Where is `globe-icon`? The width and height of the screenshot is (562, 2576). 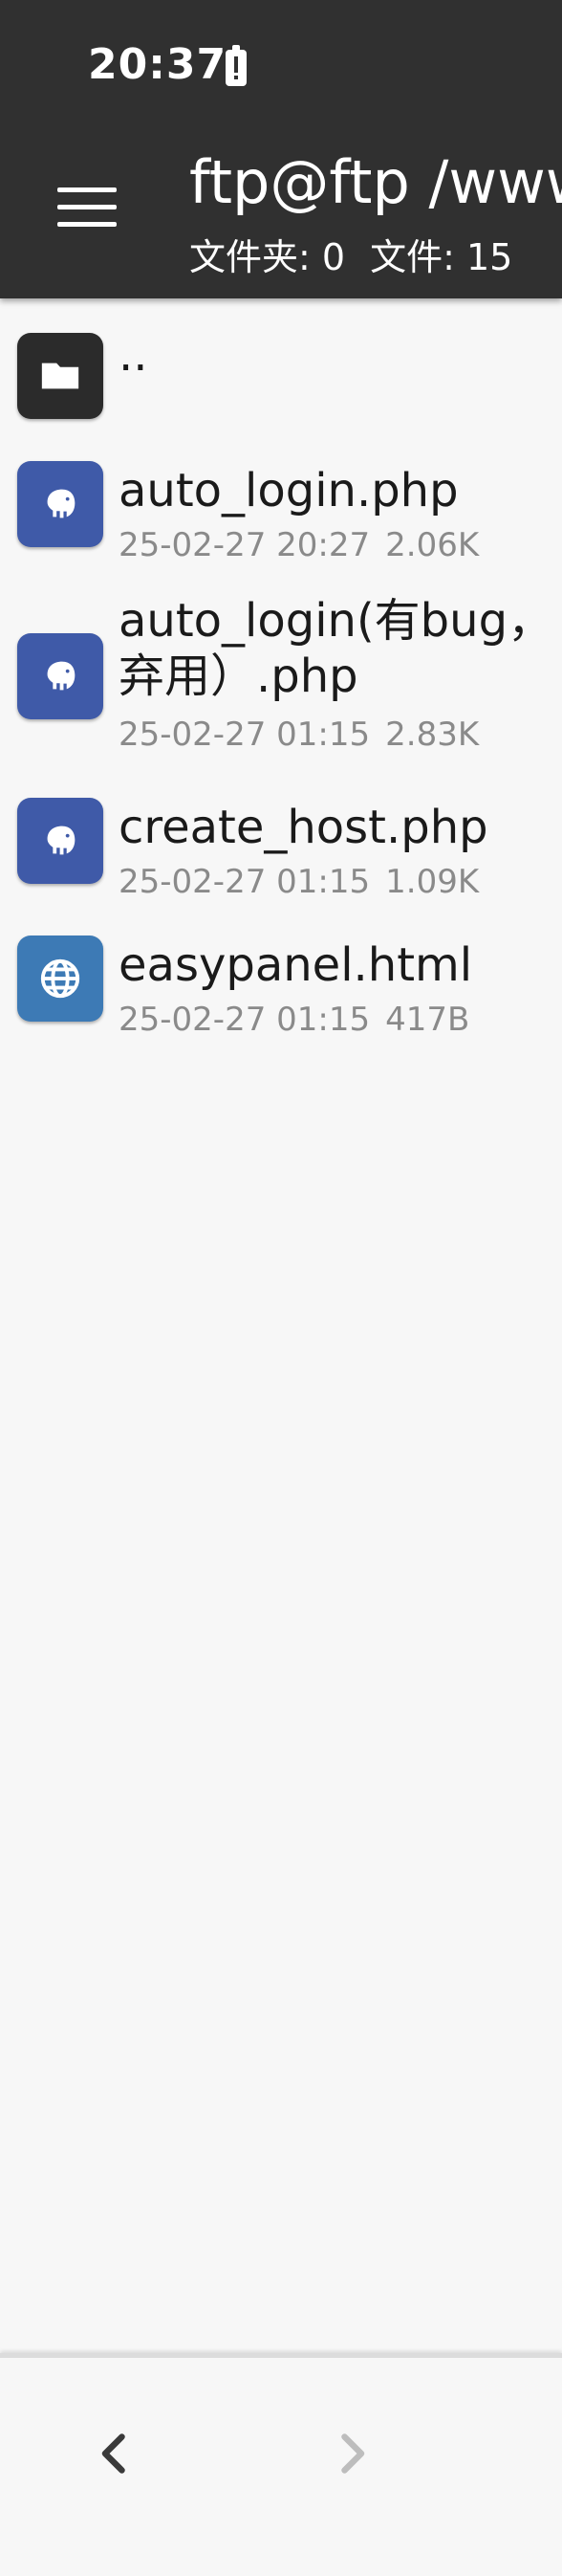 globe-icon is located at coordinates (60, 979).